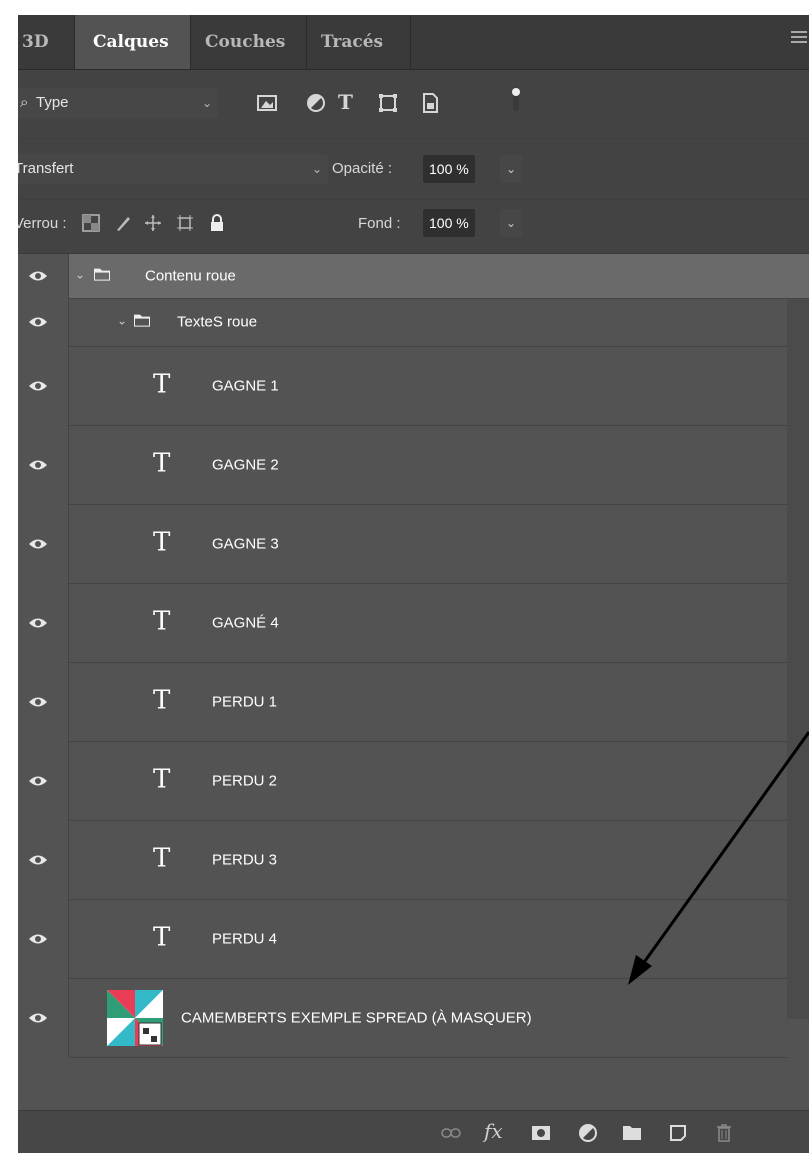 This screenshot has width=809, height=1162. What do you see at coordinates (451, 1133) in the screenshot?
I see `link-layers-icon` at bounding box center [451, 1133].